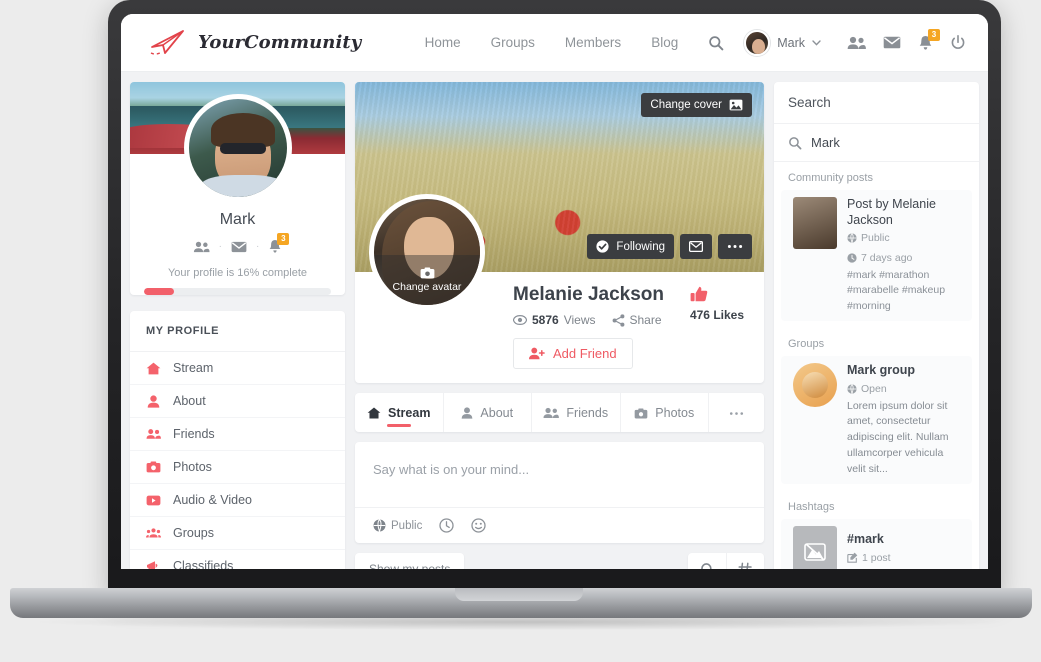  What do you see at coordinates (603, 246) in the screenshot?
I see `check-circle-icon` at bounding box center [603, 246].